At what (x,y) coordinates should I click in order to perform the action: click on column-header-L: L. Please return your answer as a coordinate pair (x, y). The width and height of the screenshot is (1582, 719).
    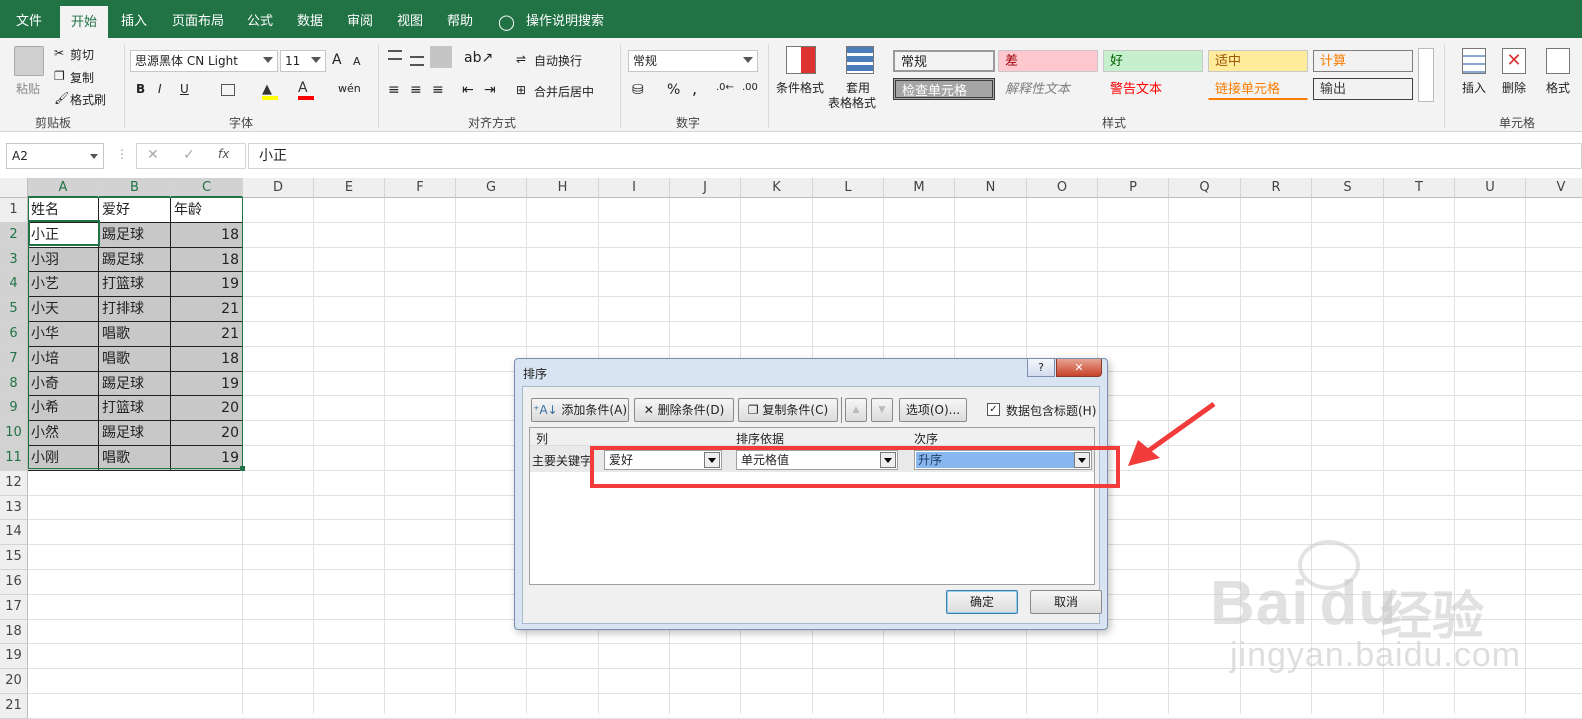
    Looking at the image, I should click on (848, 188).